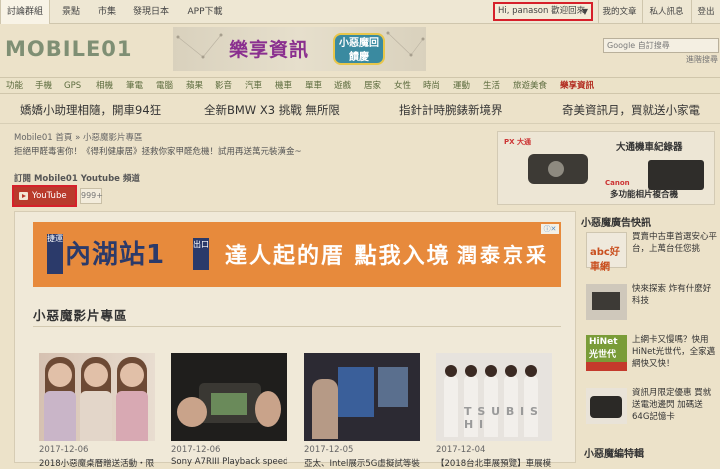  What do you see at coordinates (77, 179) in the screenshot?
I see `subscribe-title: 訂閱 Mobile01 Youtube 頻道` at bounding box center [77, 179].